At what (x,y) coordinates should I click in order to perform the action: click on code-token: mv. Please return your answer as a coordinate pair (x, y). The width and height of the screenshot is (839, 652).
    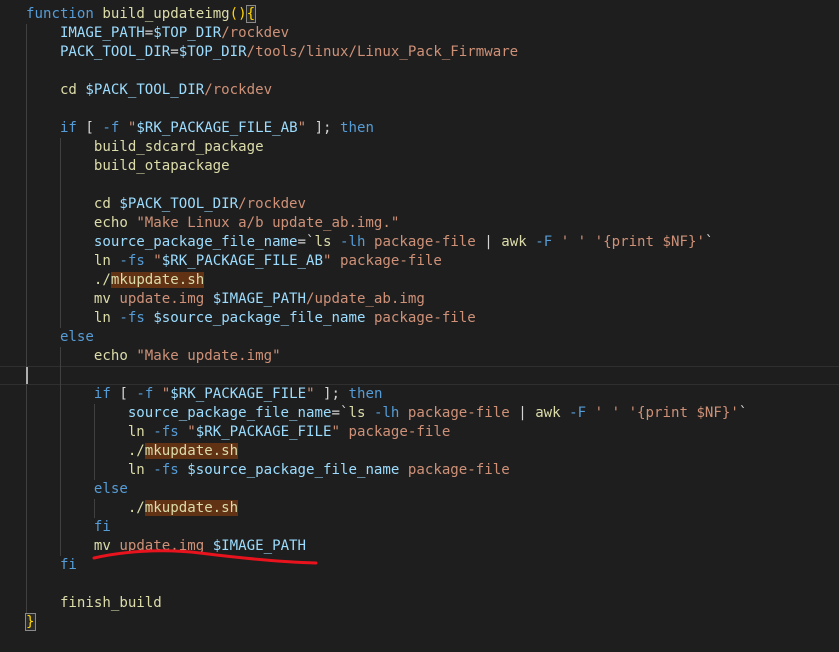
    Looking at the image, I should click on (73, 299).